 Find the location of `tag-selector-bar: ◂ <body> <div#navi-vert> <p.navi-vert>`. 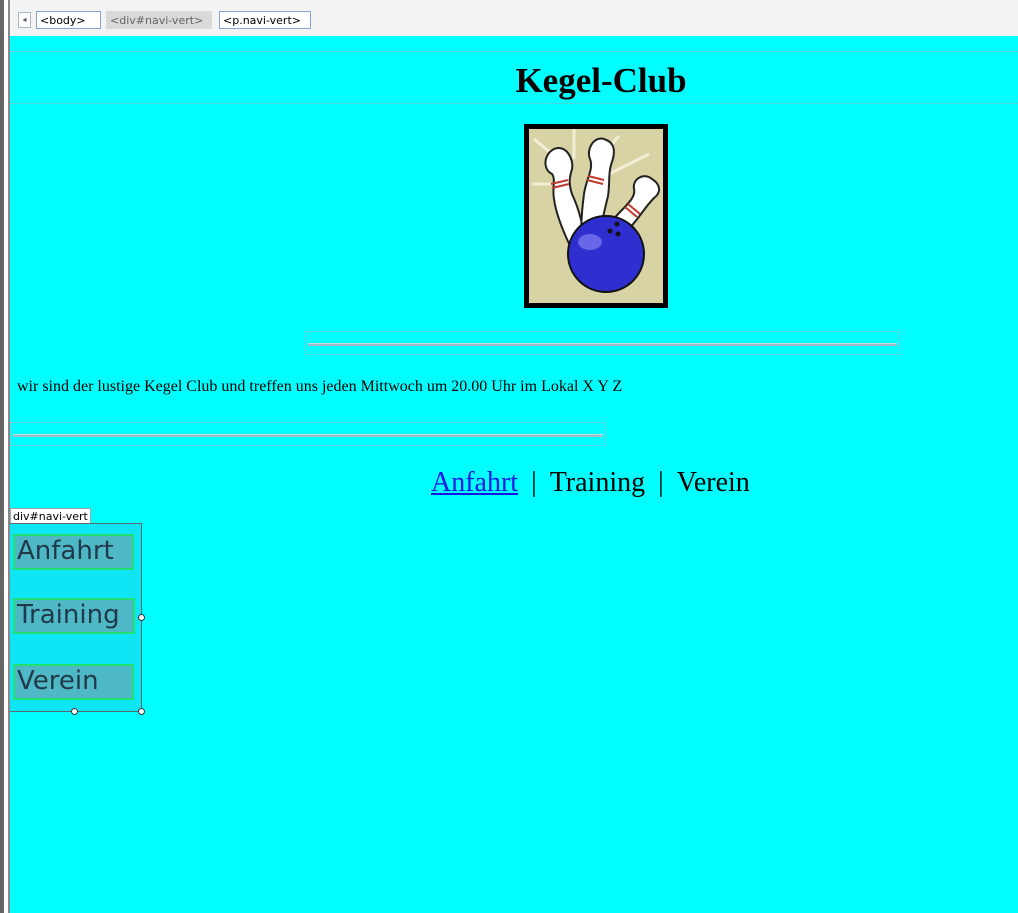

tag-selector-bar: ◂ <body> <div#navi-vert> <p.navi-vert> is located at coordinates (514, 18).